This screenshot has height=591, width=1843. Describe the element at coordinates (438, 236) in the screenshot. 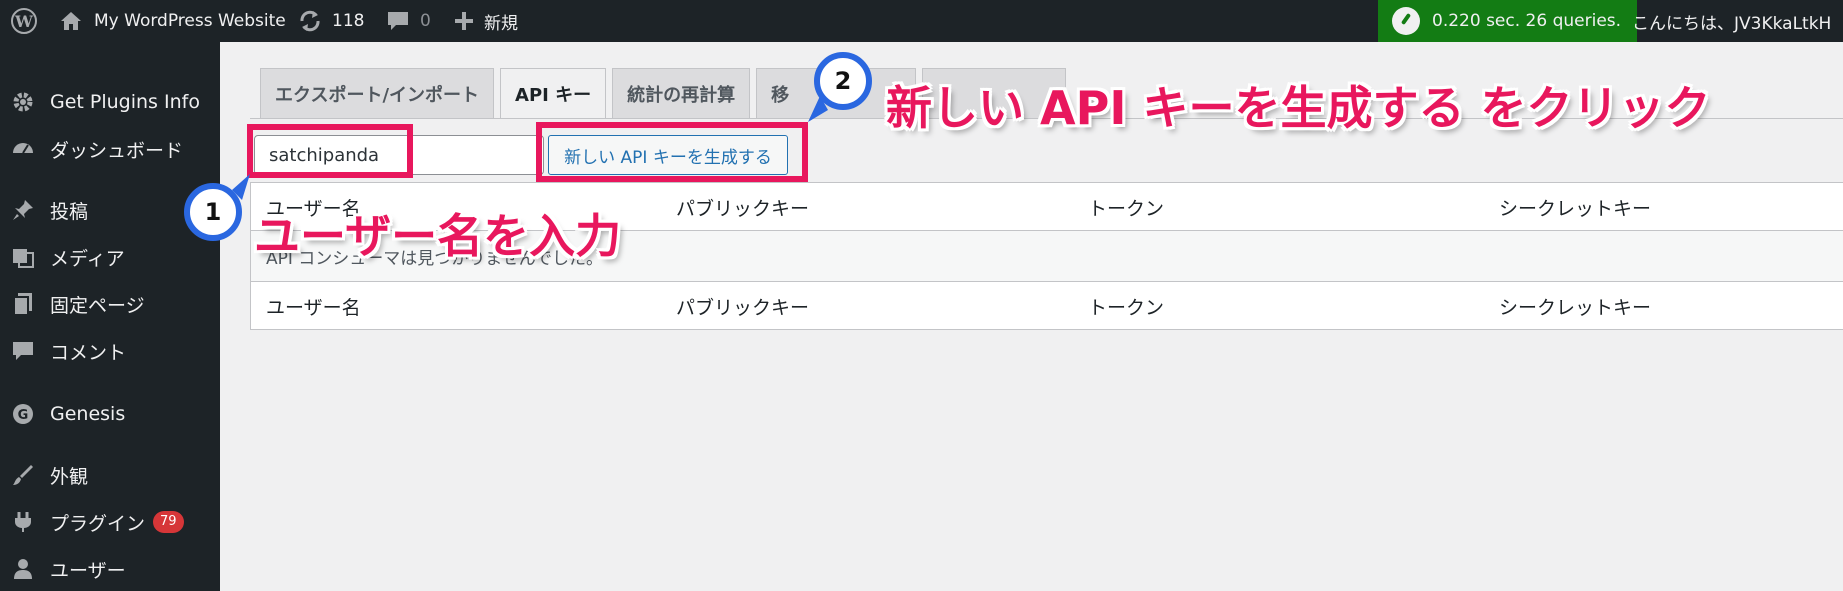

I see `step1-instruction: ユーザー名を入力` at that location.